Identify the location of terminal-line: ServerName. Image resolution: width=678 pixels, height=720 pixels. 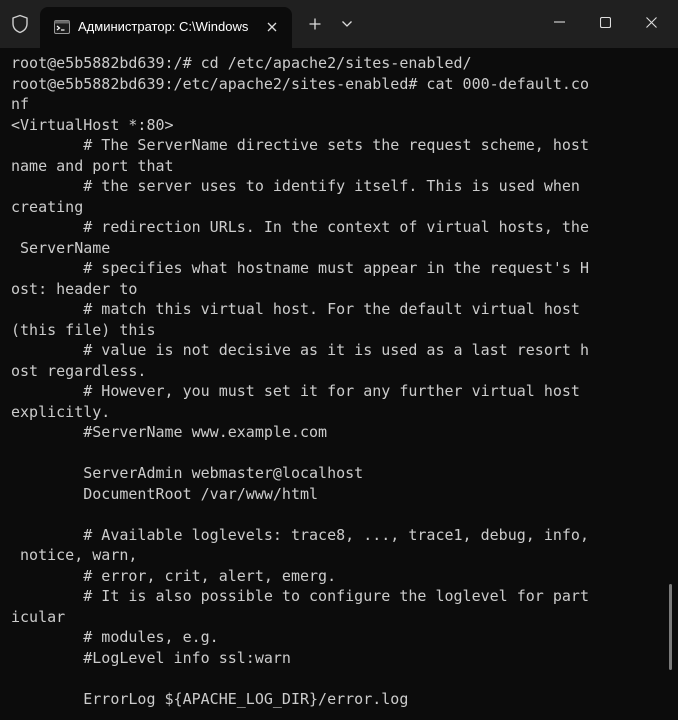
(61, 247).